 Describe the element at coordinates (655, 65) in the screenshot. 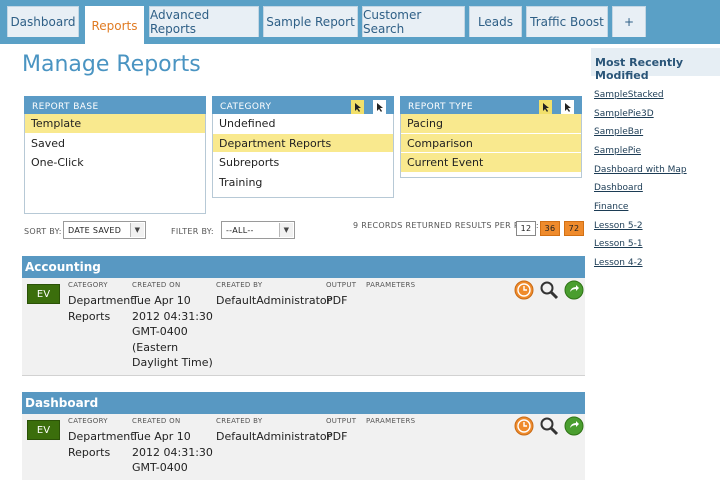

I see `most-recently-modified-title: Most Recently Modified` at that location.